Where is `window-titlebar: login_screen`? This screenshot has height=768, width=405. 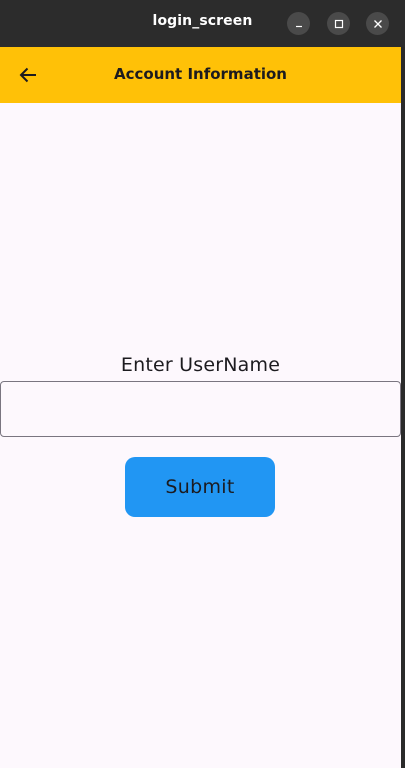
window-titlebar: login_screen is located at coordinates (202, 23).